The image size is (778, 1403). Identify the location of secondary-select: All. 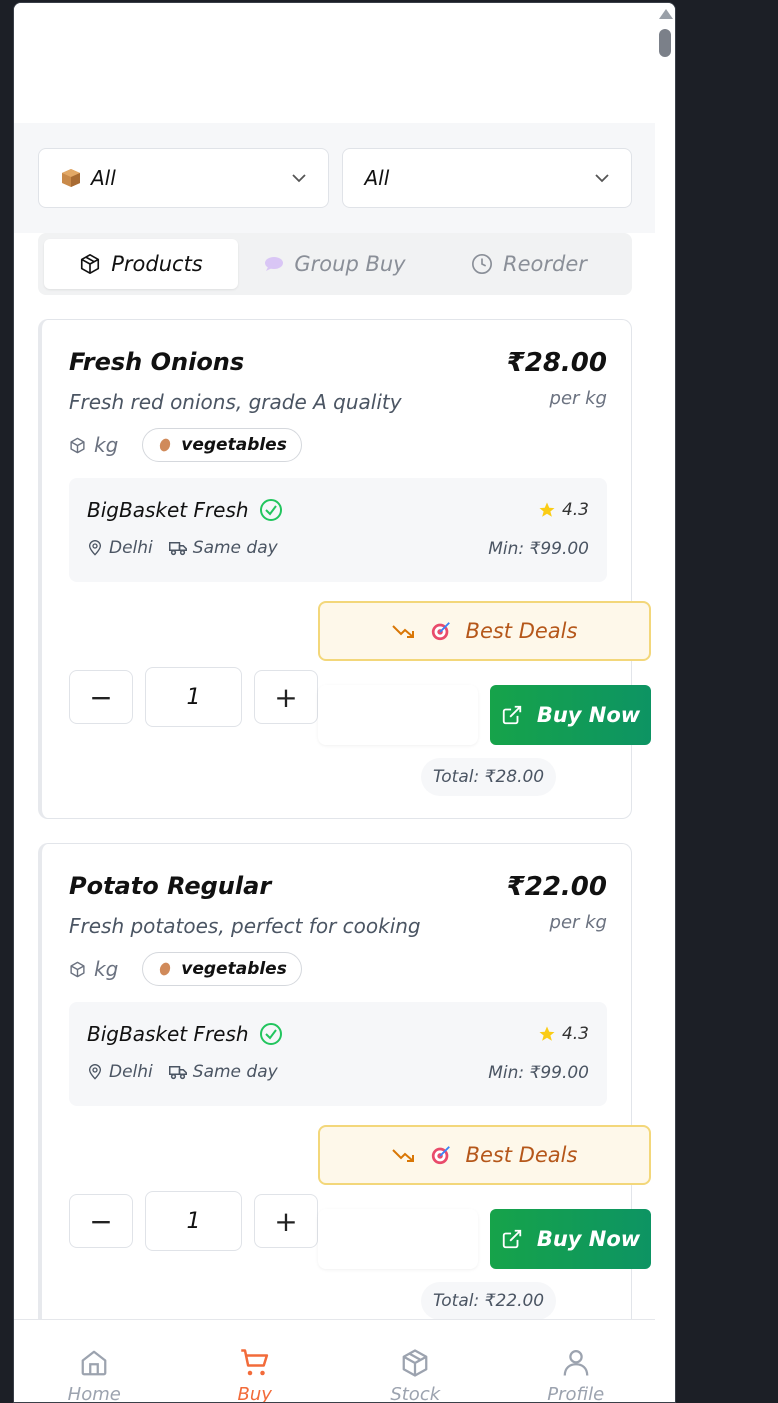
(486, 178).